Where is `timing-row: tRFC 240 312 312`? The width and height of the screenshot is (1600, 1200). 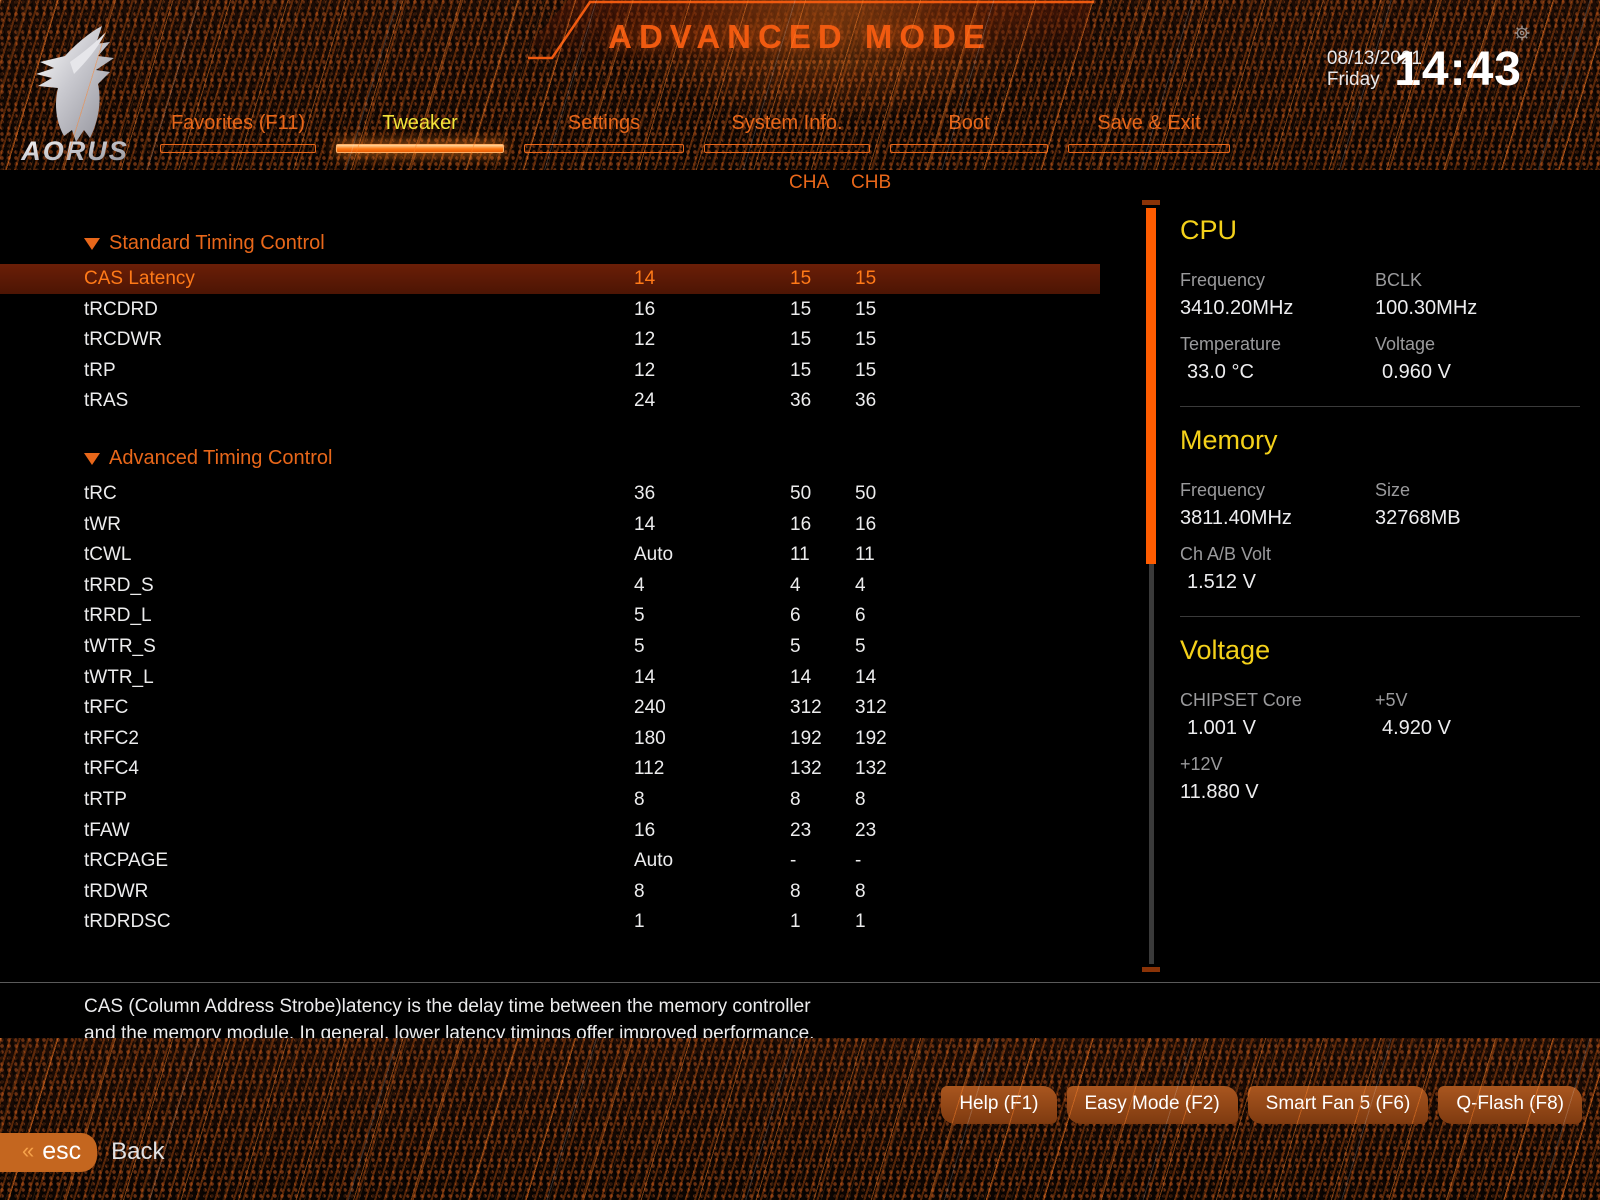
timing-row: tRFC 240 312 312 is located at coordinates (550, 708).